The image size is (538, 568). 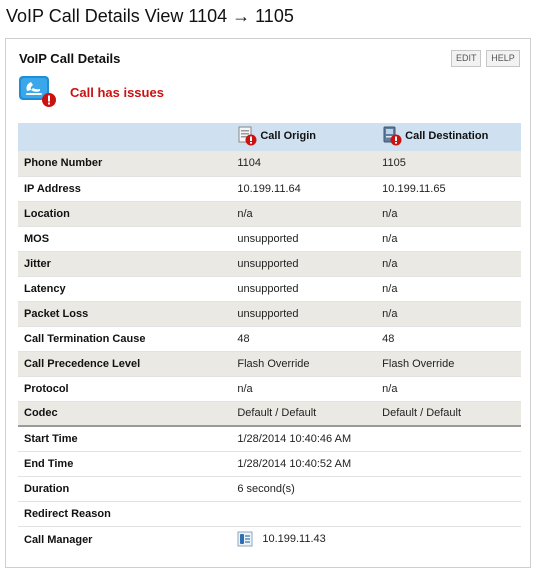 What do you see at coordinates (376, 489) in the screenshot?
I see `summary-value: 6 second(s)` at bounding box center [376, 489].